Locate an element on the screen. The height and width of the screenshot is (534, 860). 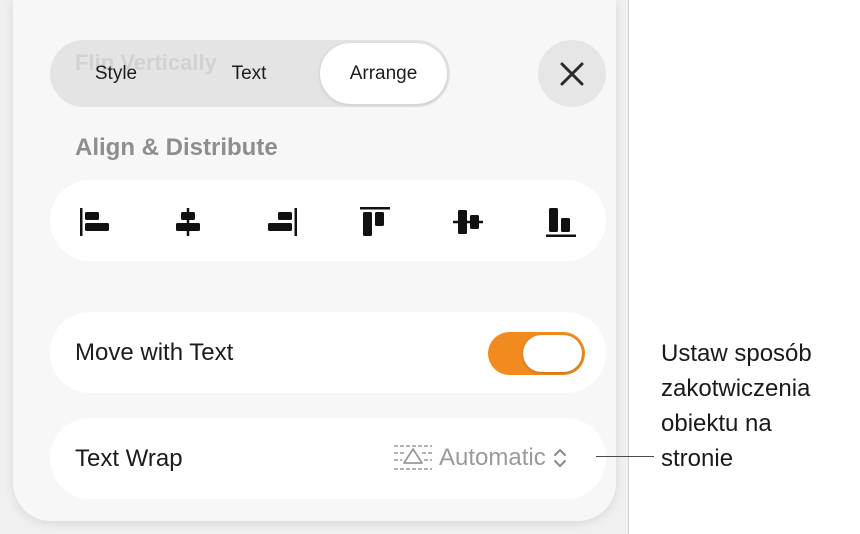
close-icon is located at coordinates (572, 73).